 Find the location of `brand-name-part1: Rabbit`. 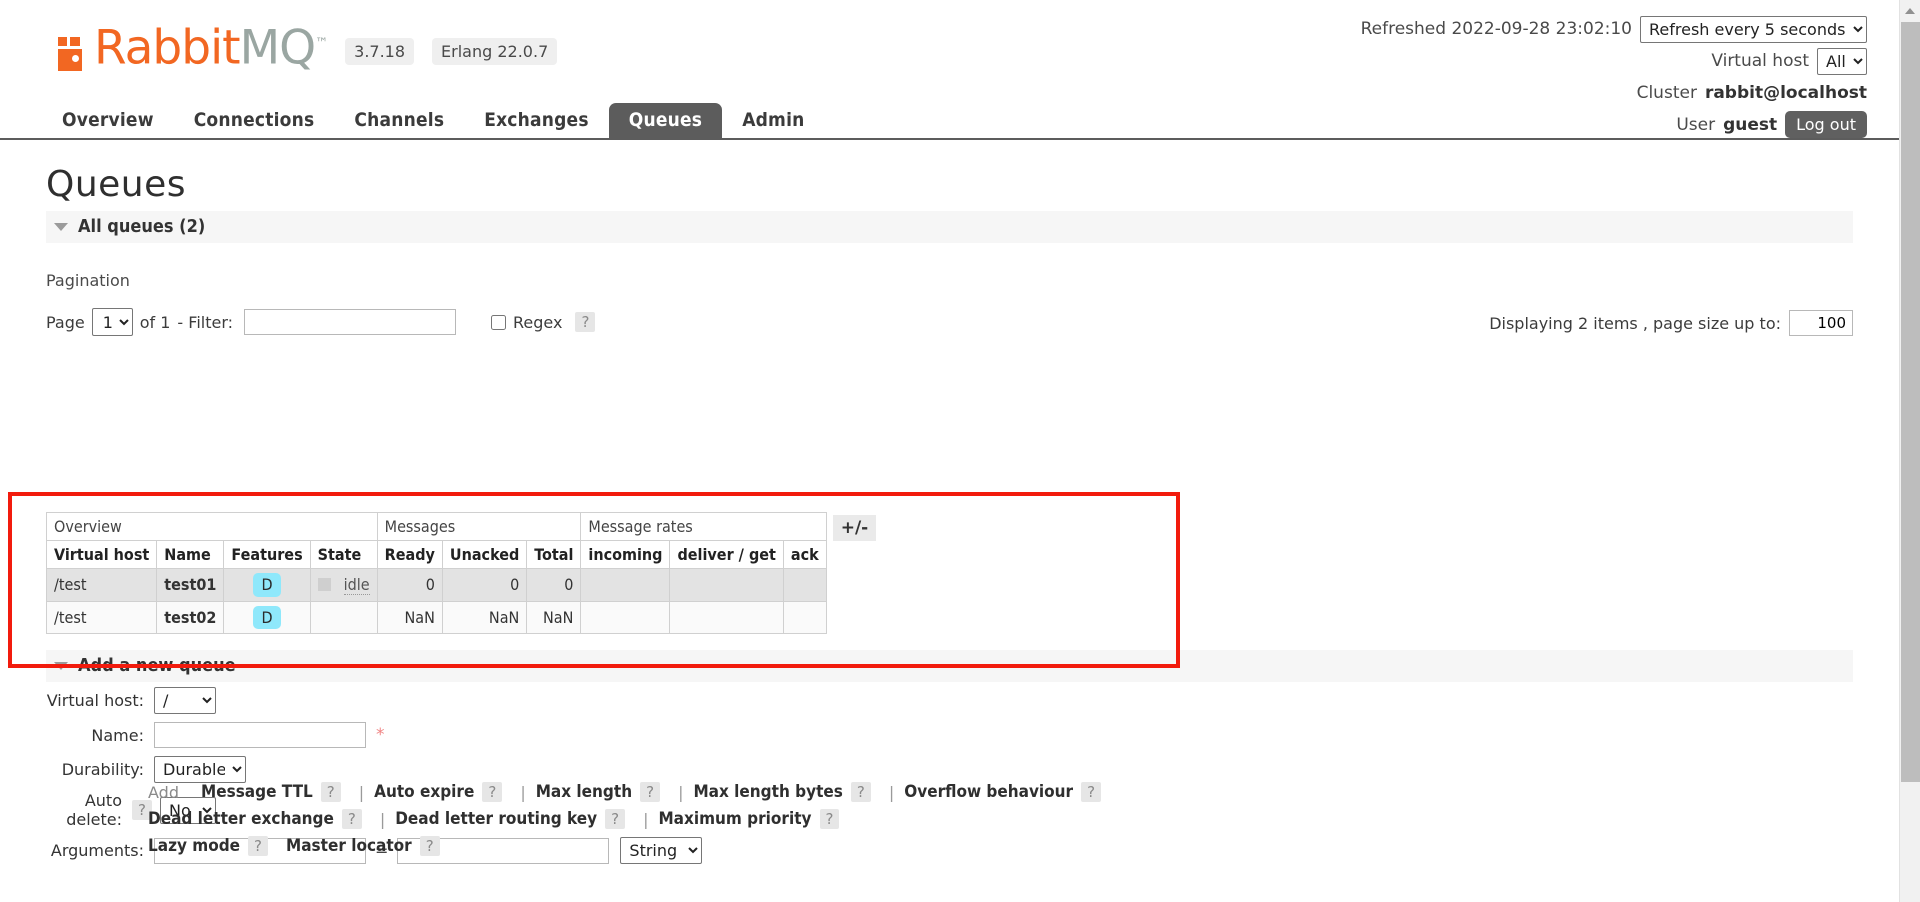

brand-name-part1: Rabbit is located at coordinates (167, 48).